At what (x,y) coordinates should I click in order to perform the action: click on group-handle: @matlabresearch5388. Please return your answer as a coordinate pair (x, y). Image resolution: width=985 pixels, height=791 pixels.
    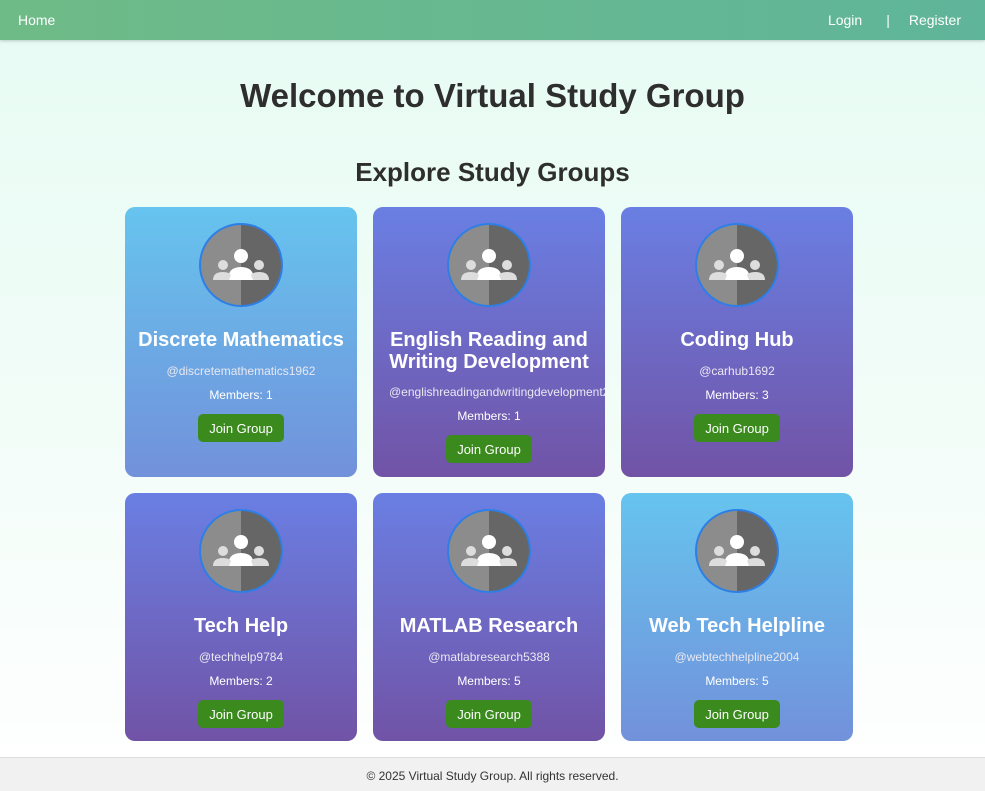
    Looking at the image, I should click on (489, 657).